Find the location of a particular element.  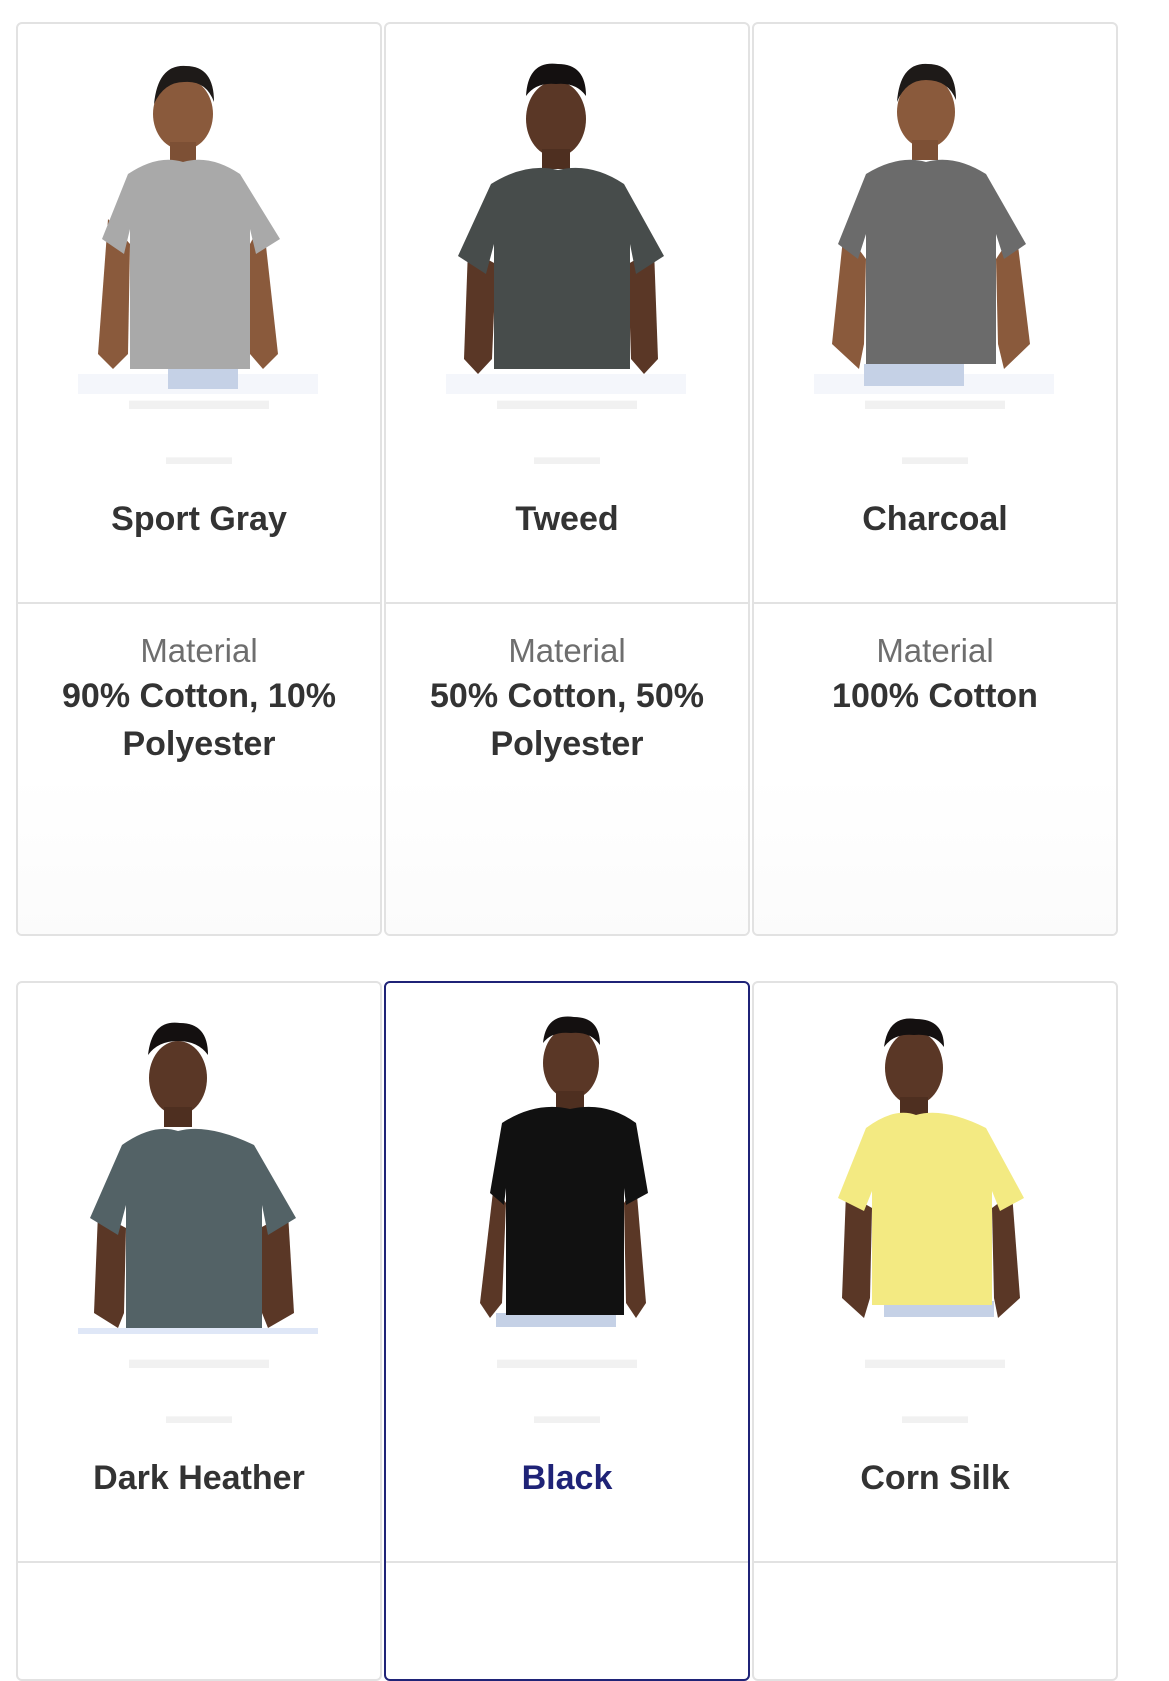

color-name: Charcoal is located at coordinates (935, 519).